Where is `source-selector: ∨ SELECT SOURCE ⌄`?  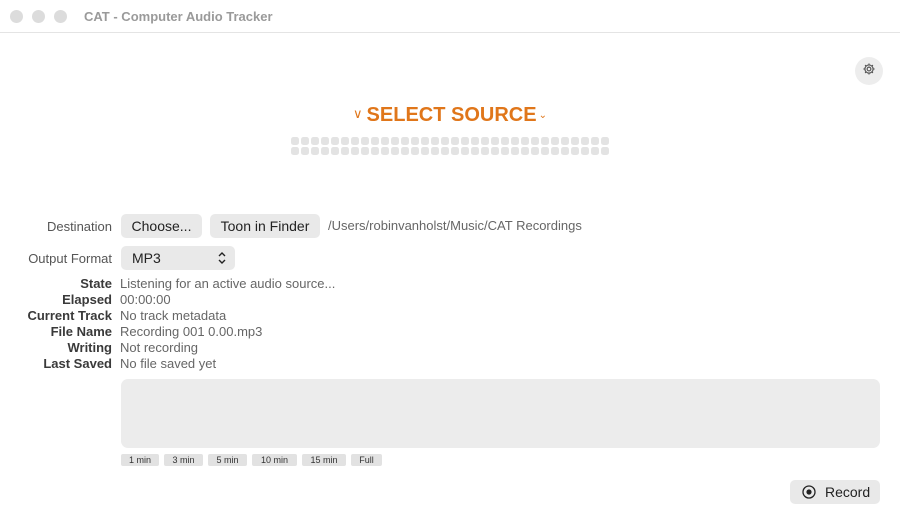 source-selector: ∨ SELECT SOURCE ⌄ is located at coordinates (450, 115).